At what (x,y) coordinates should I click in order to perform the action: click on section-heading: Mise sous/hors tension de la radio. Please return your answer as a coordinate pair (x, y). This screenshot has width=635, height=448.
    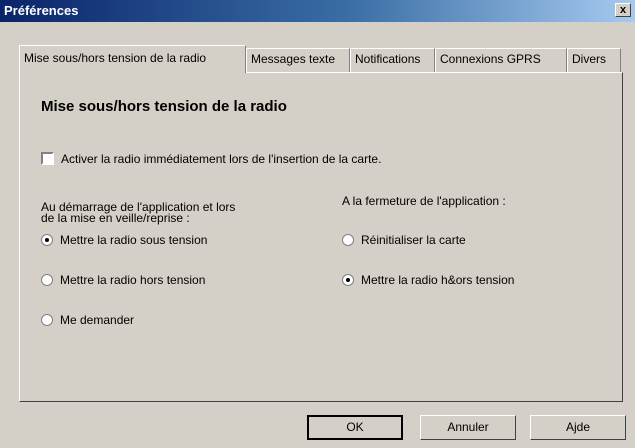
    Looking at the image, I should click on (164, 106).